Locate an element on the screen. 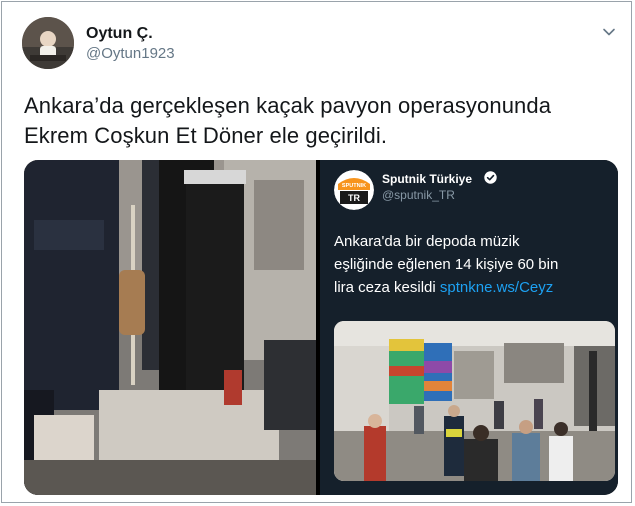  verified-badge-icon is located at coordinates (490, 177).